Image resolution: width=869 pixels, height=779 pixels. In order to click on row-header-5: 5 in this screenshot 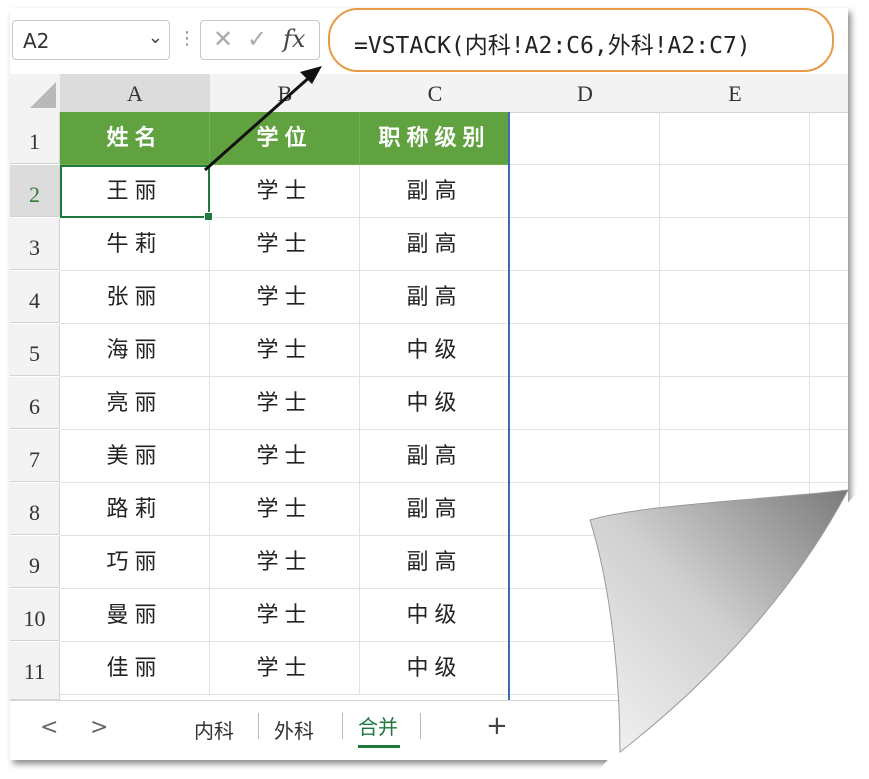, I will do `click(35, 350)`.